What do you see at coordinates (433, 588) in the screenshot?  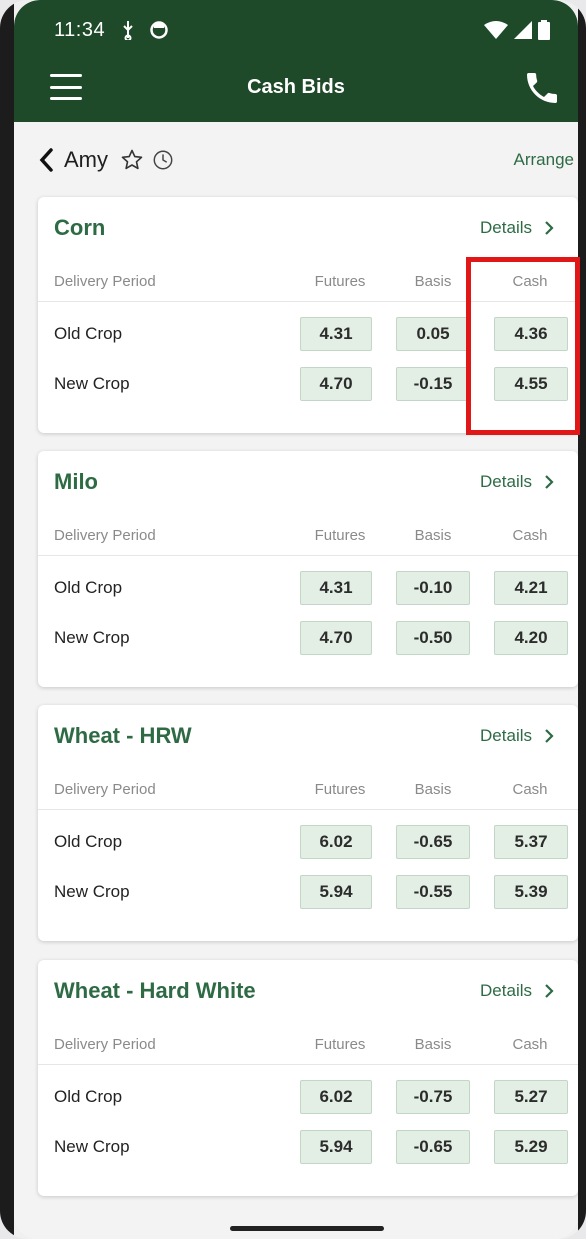 I see `basis-value: -0.10` at bounding box center [433, 588].